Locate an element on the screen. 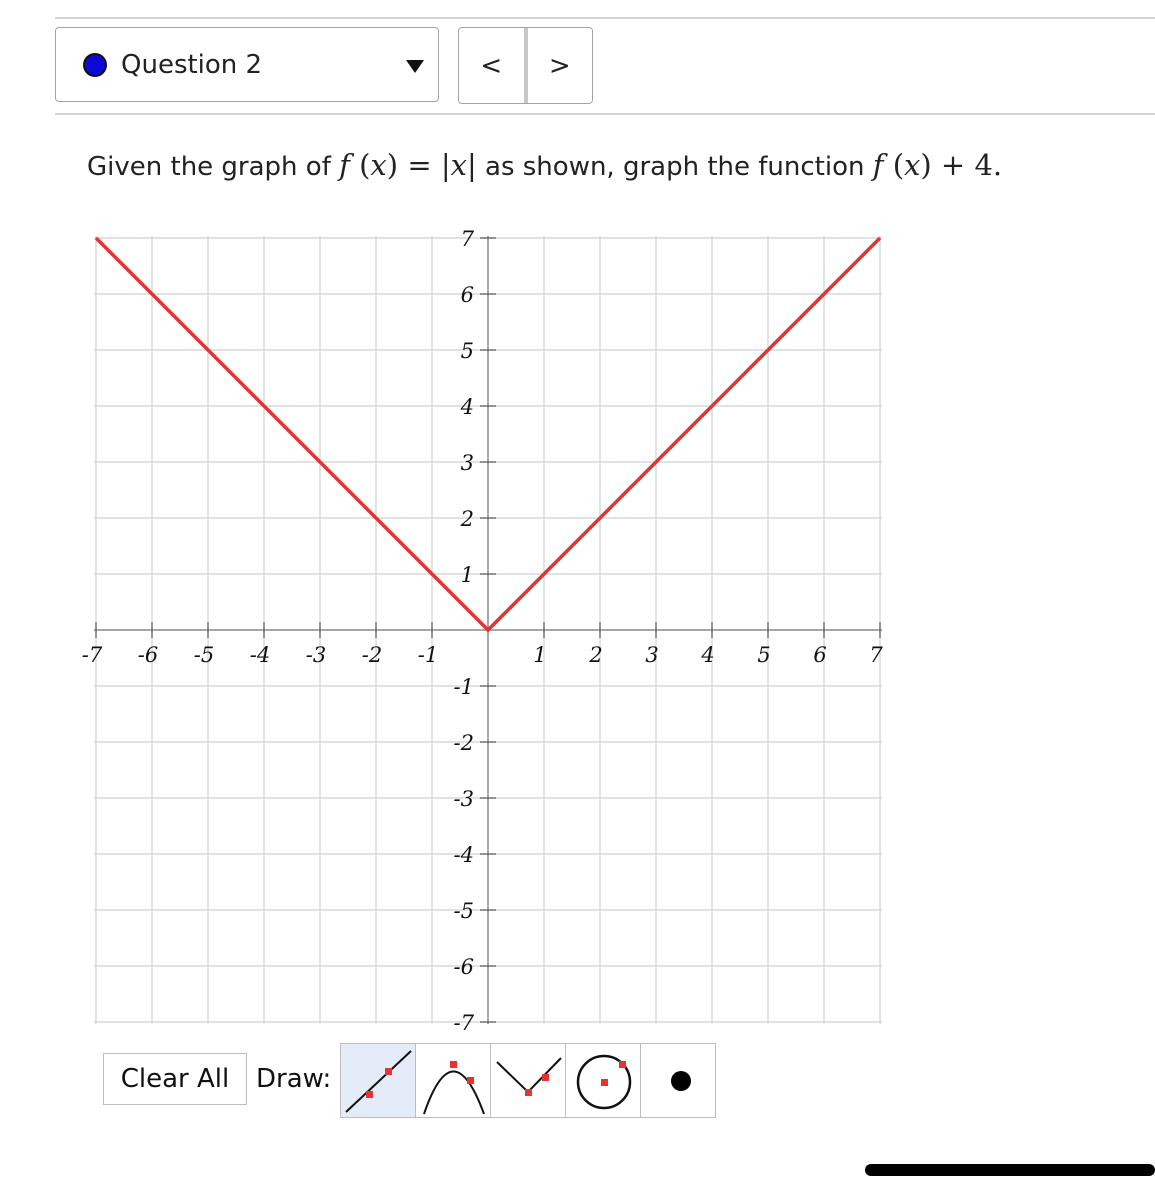 This screenshot has height=1192, width=1155. circle-tool is located at coordinates (603, 1080).